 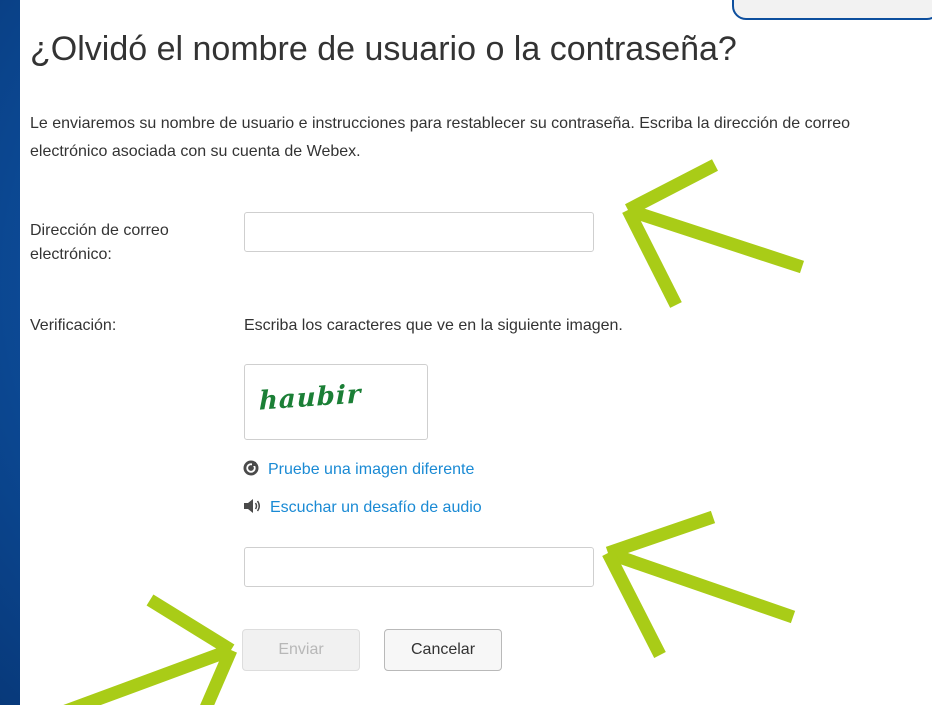 What do you see at coordinates (73, 325) in the screenshot?
I see `verification-label: Verificación:` at bounding box center [73, 325].